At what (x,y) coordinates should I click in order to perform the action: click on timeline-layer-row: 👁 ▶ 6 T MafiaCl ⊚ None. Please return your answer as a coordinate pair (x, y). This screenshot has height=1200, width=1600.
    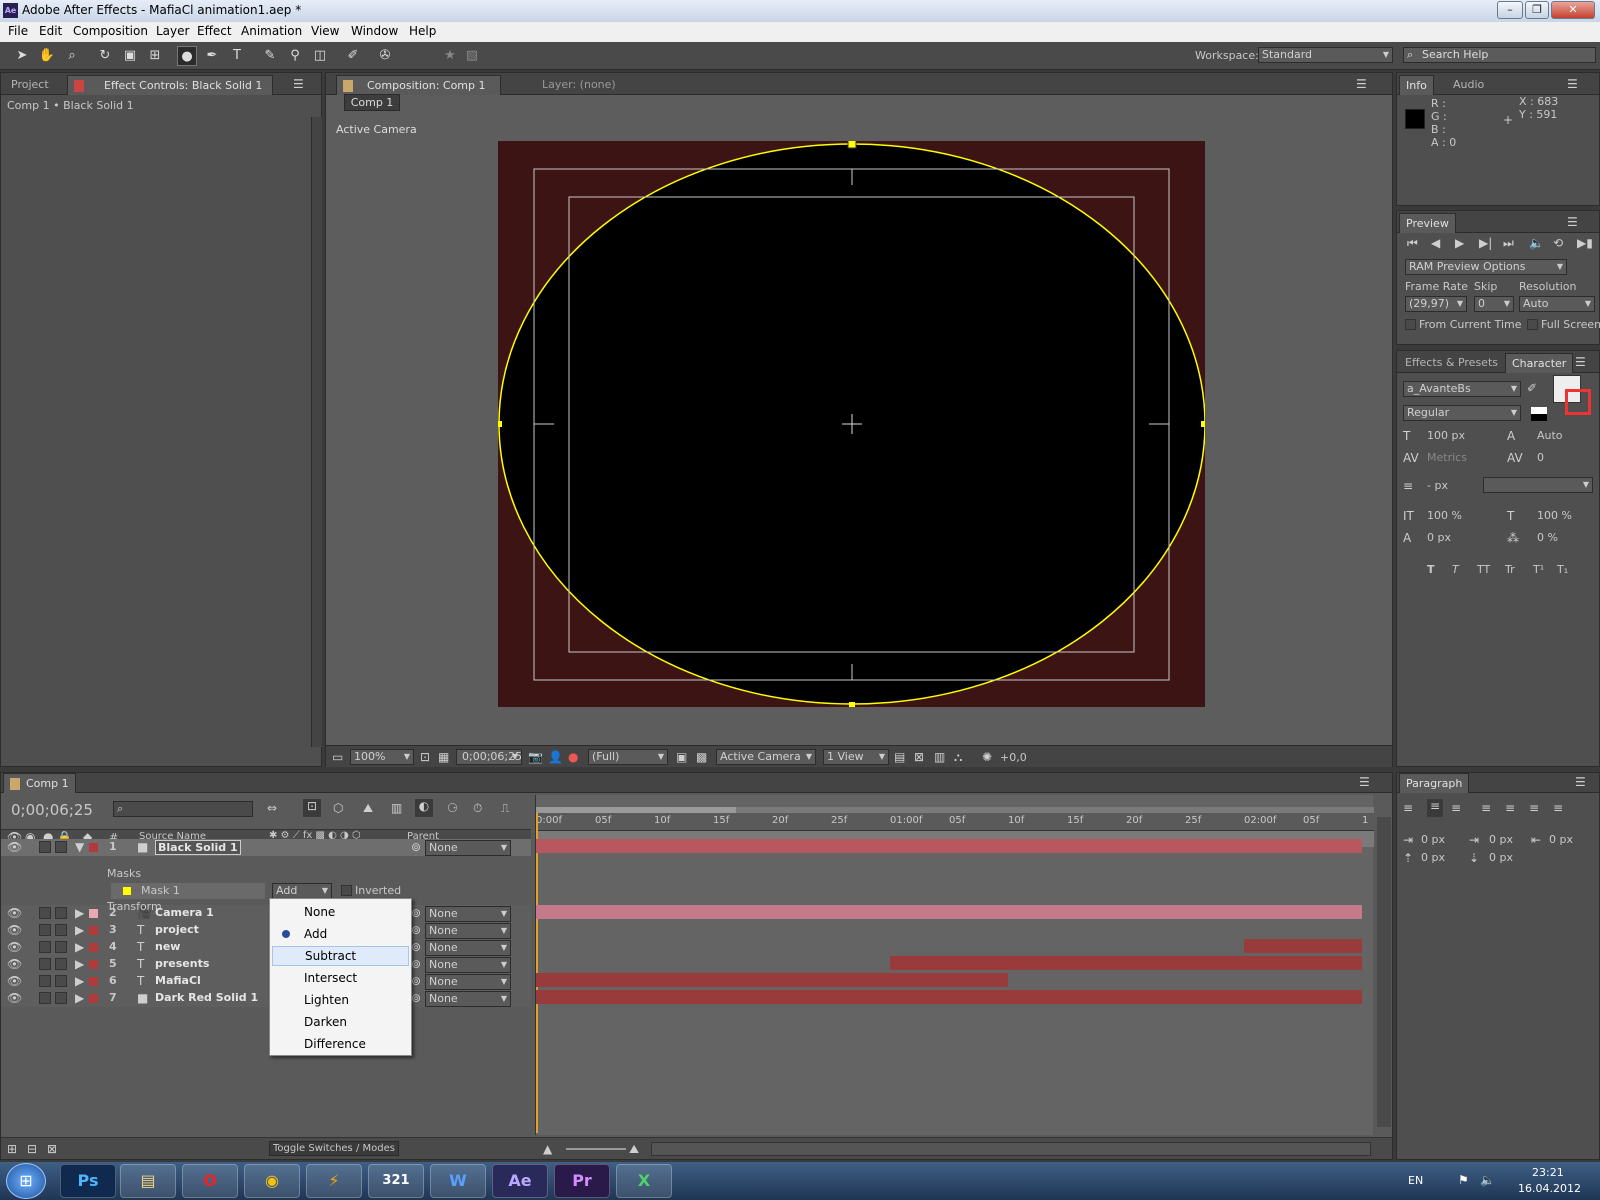
    Looking at the image, I should click on (266, 981).